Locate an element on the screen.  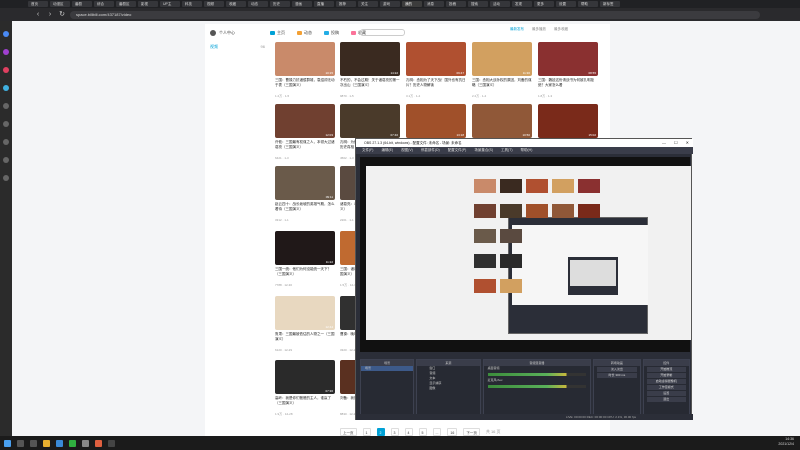
browser-tab: UP主 is located at coordinates (170, 4).